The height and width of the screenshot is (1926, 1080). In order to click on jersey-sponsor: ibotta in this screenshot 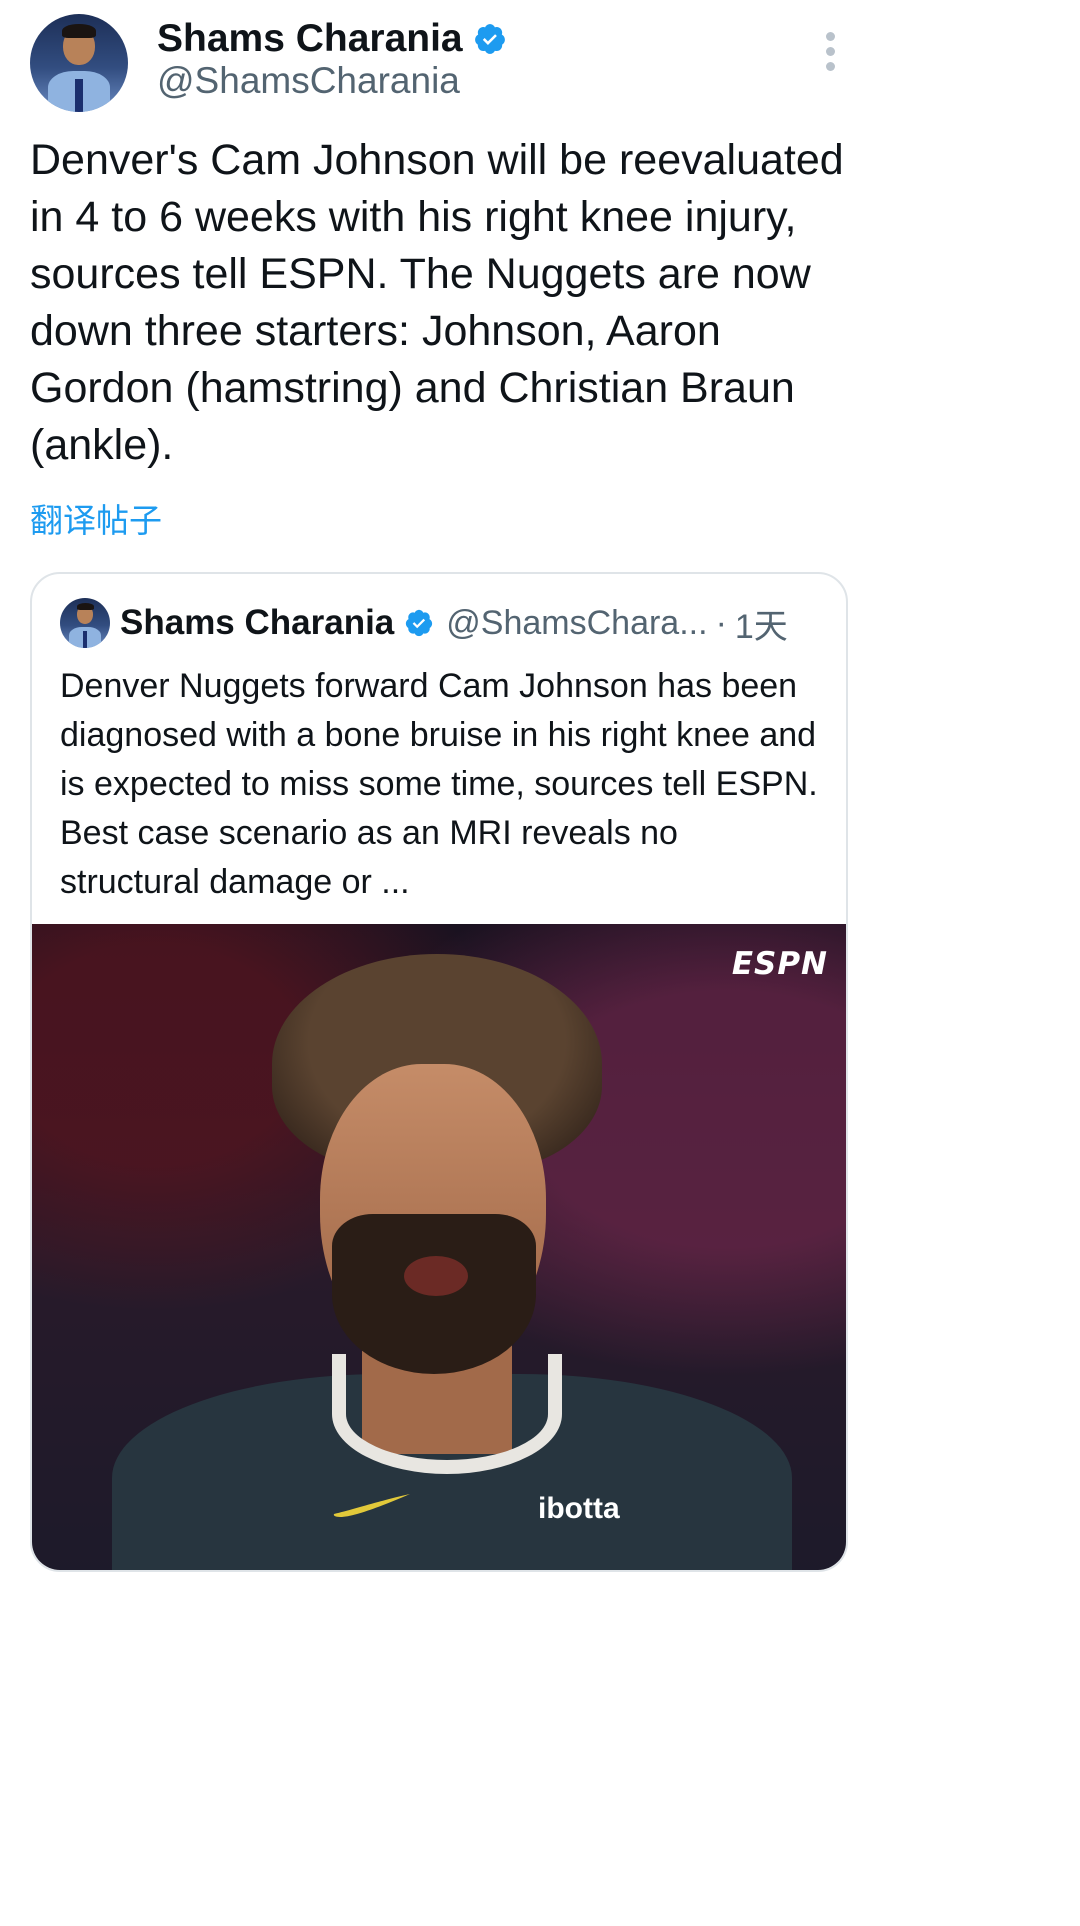, I will do `click(579, 1508)`.